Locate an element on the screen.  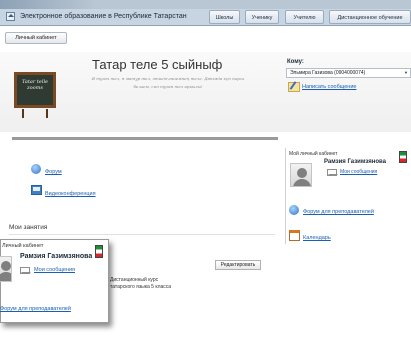
edit-button: Редактировать is located at coordinates (238, 265).